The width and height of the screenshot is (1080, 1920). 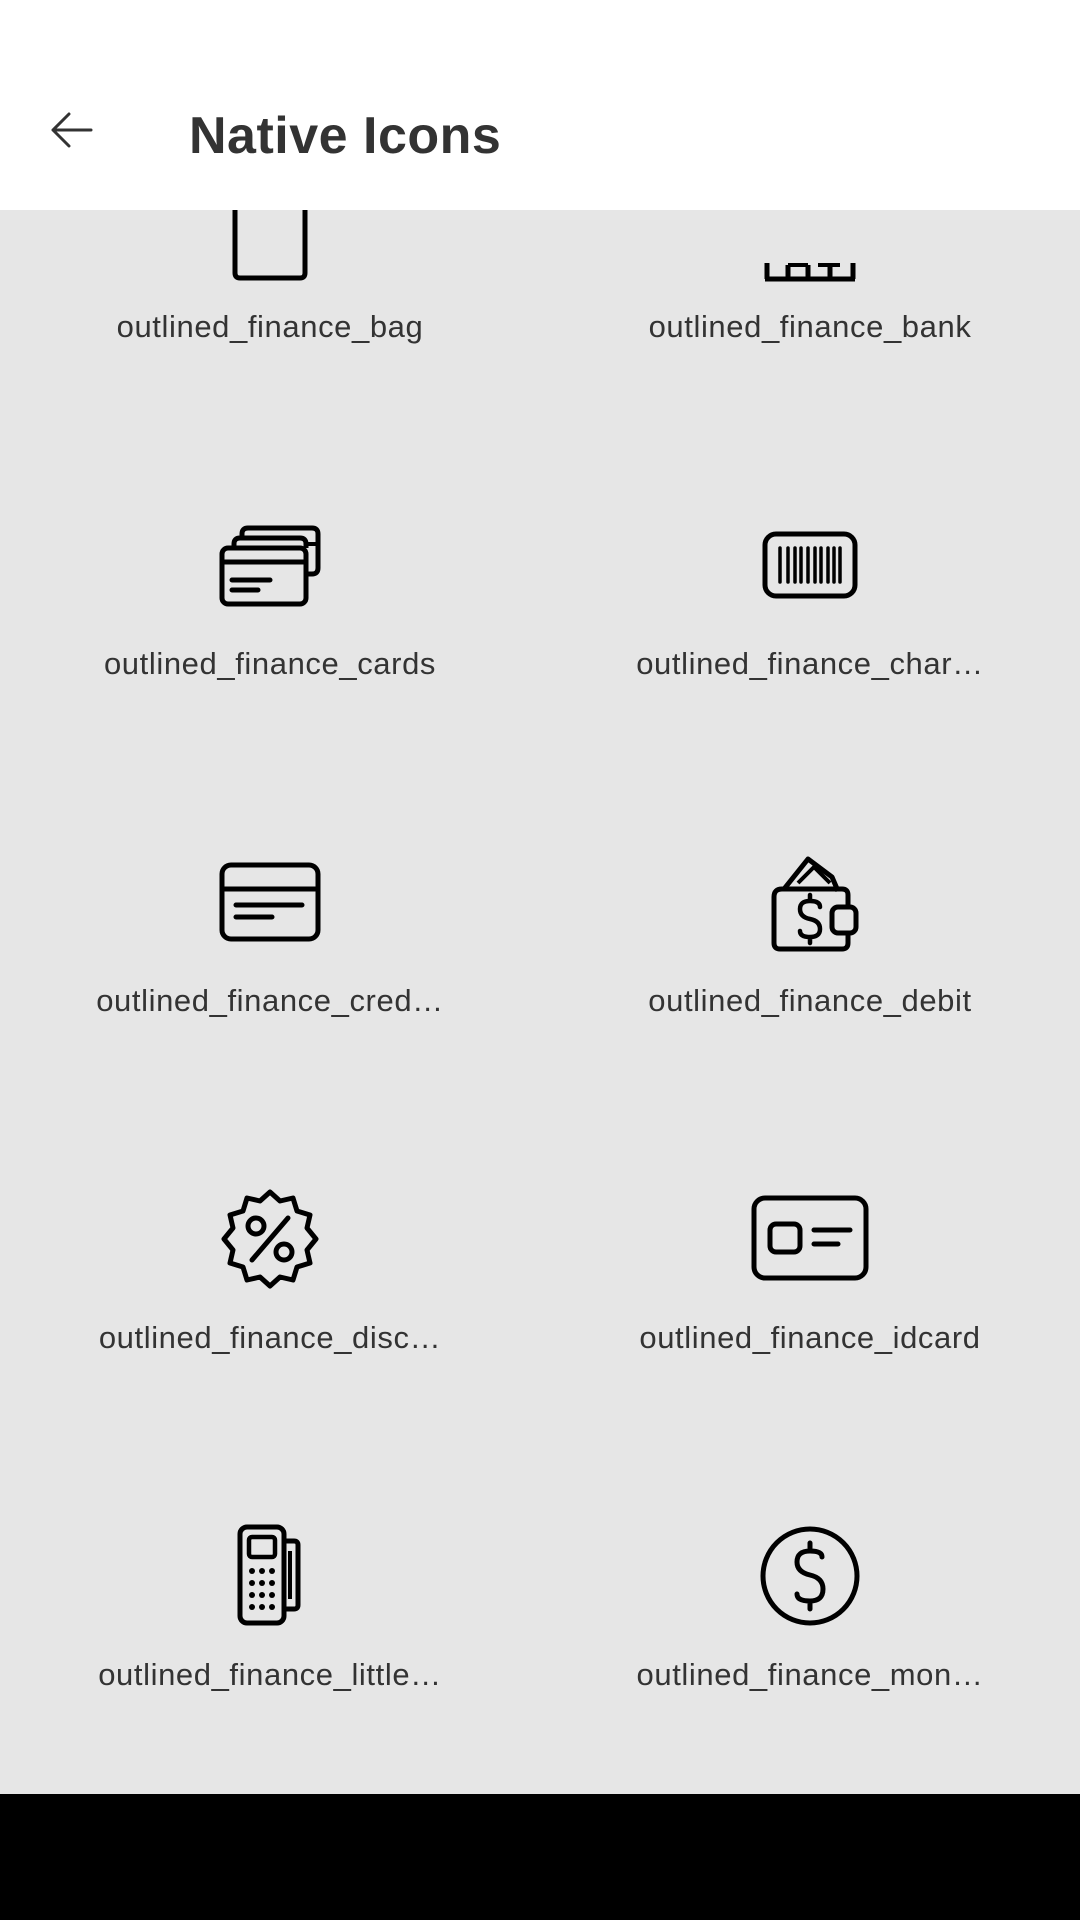 I want to click on icon-tile-finance-idcard: outlined_finance_idcard, so click(x=810, y=1262).